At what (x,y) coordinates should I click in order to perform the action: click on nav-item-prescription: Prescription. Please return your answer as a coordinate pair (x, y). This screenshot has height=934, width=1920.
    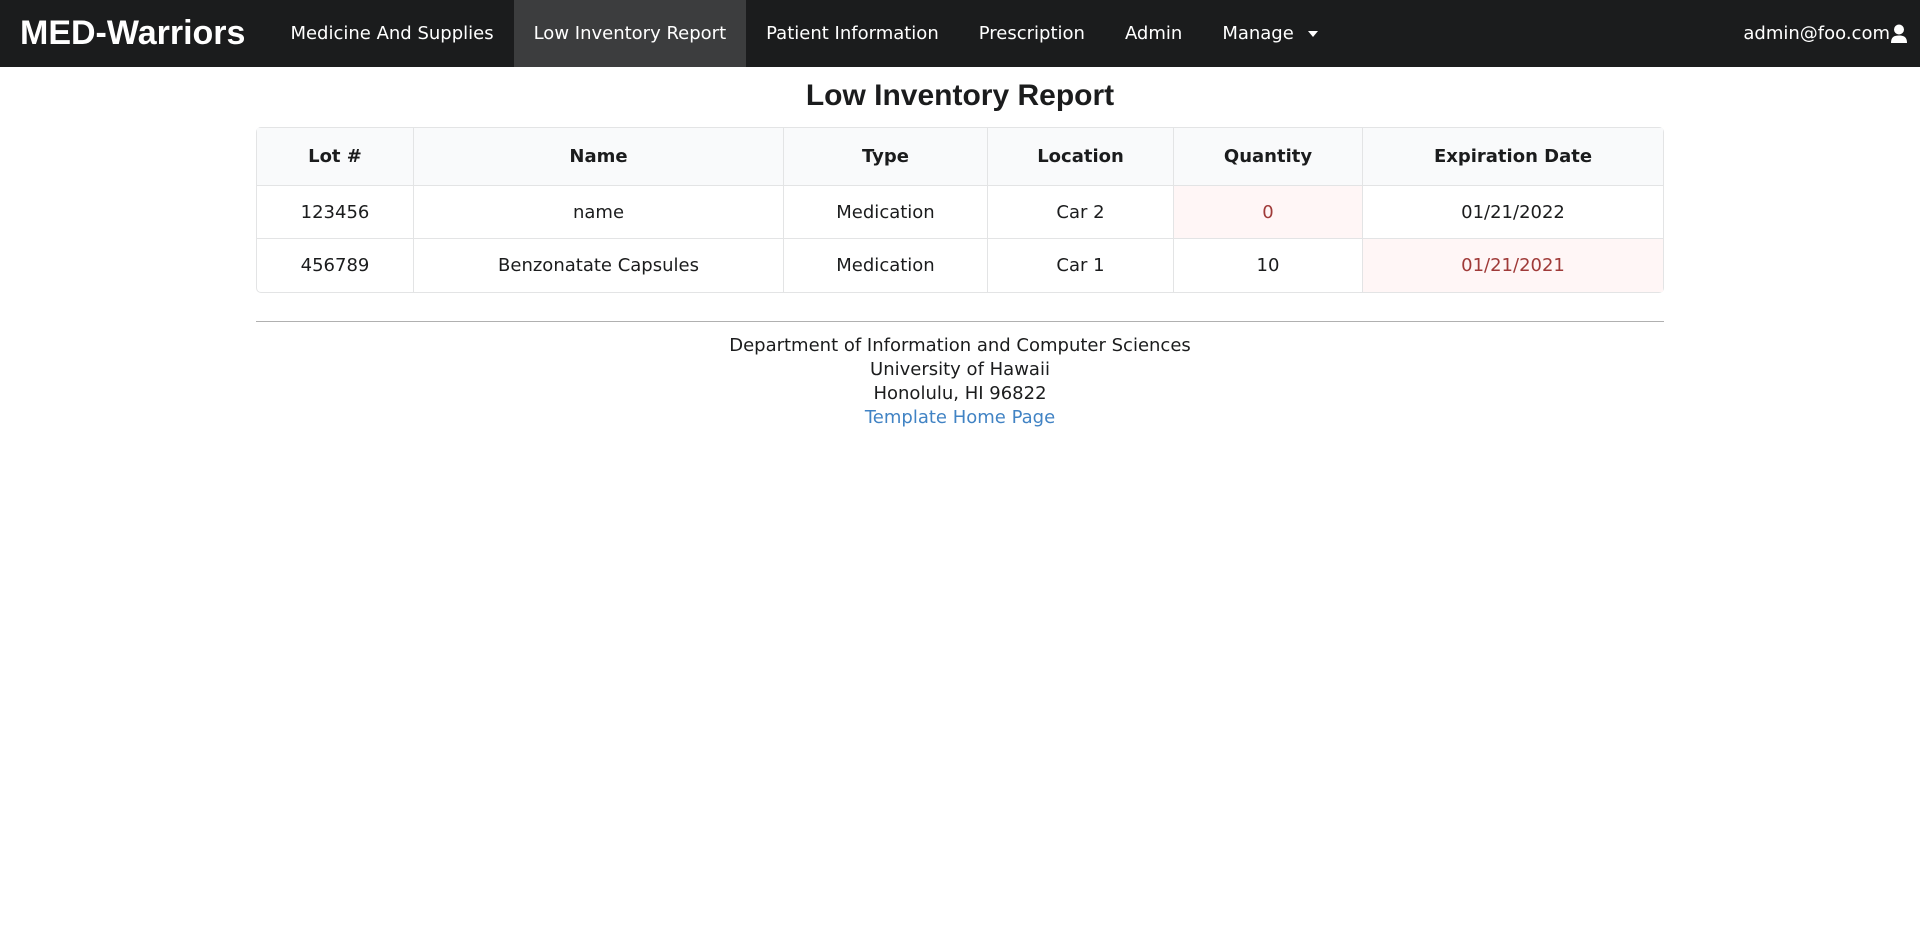
    Looking at the image, I should click on (1032, 33).